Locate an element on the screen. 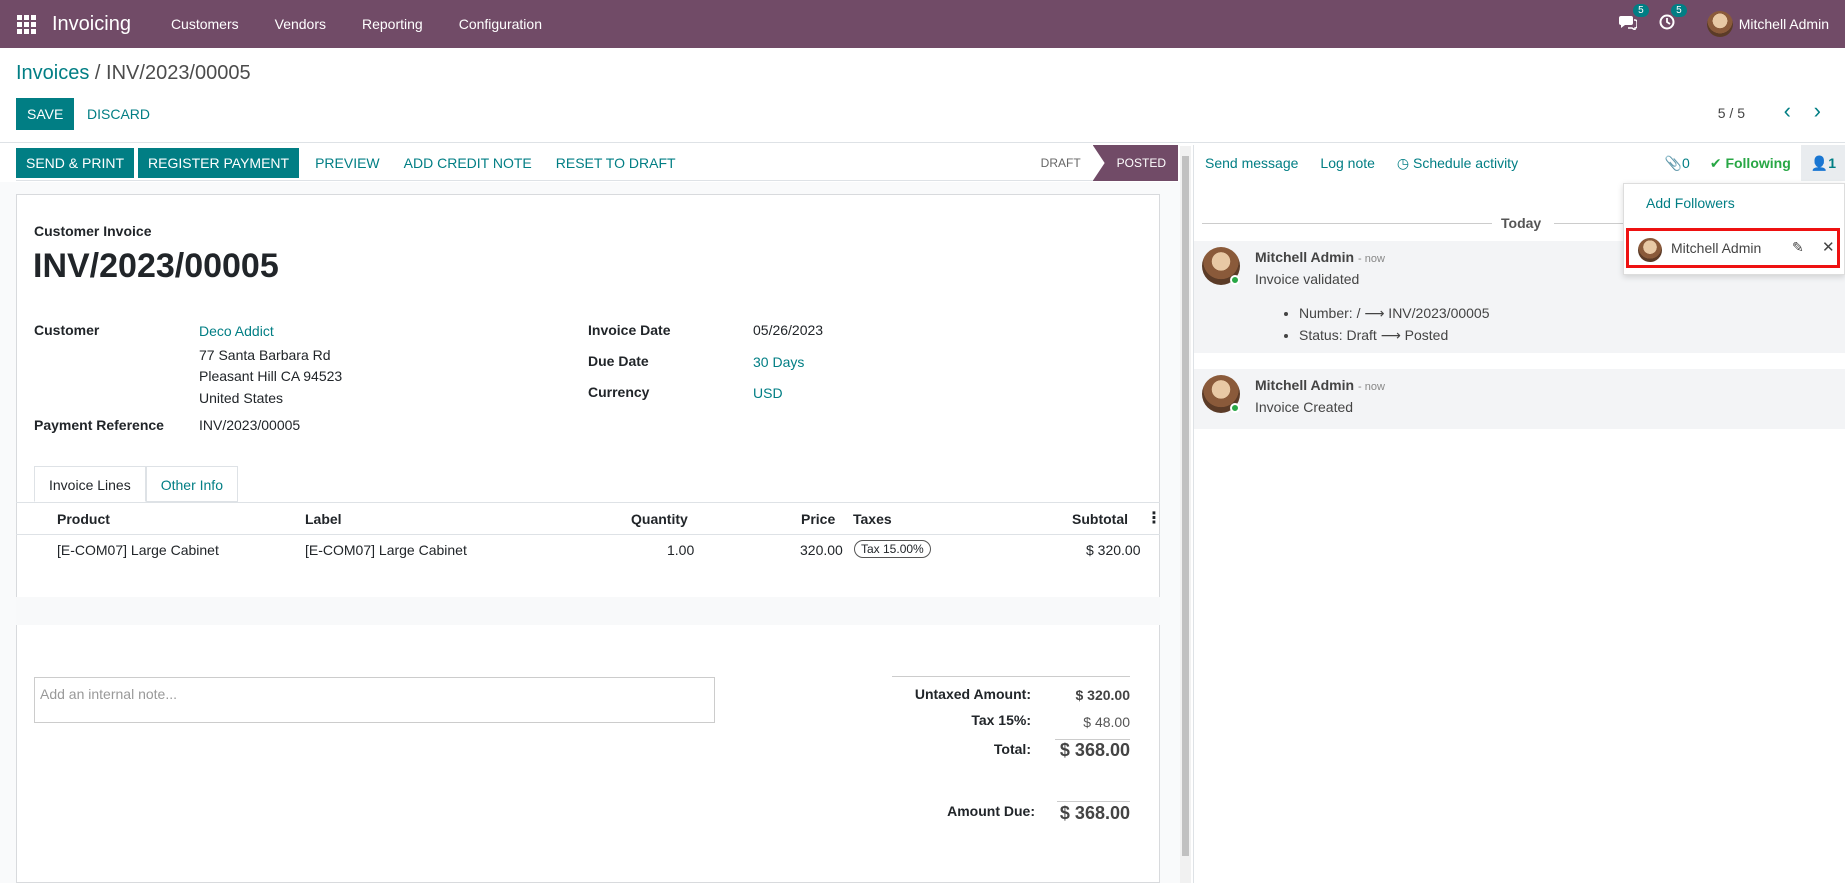 This screenshot has height=883, width=1845. column-taxes: Taxes is located at coordinates (872, 519).